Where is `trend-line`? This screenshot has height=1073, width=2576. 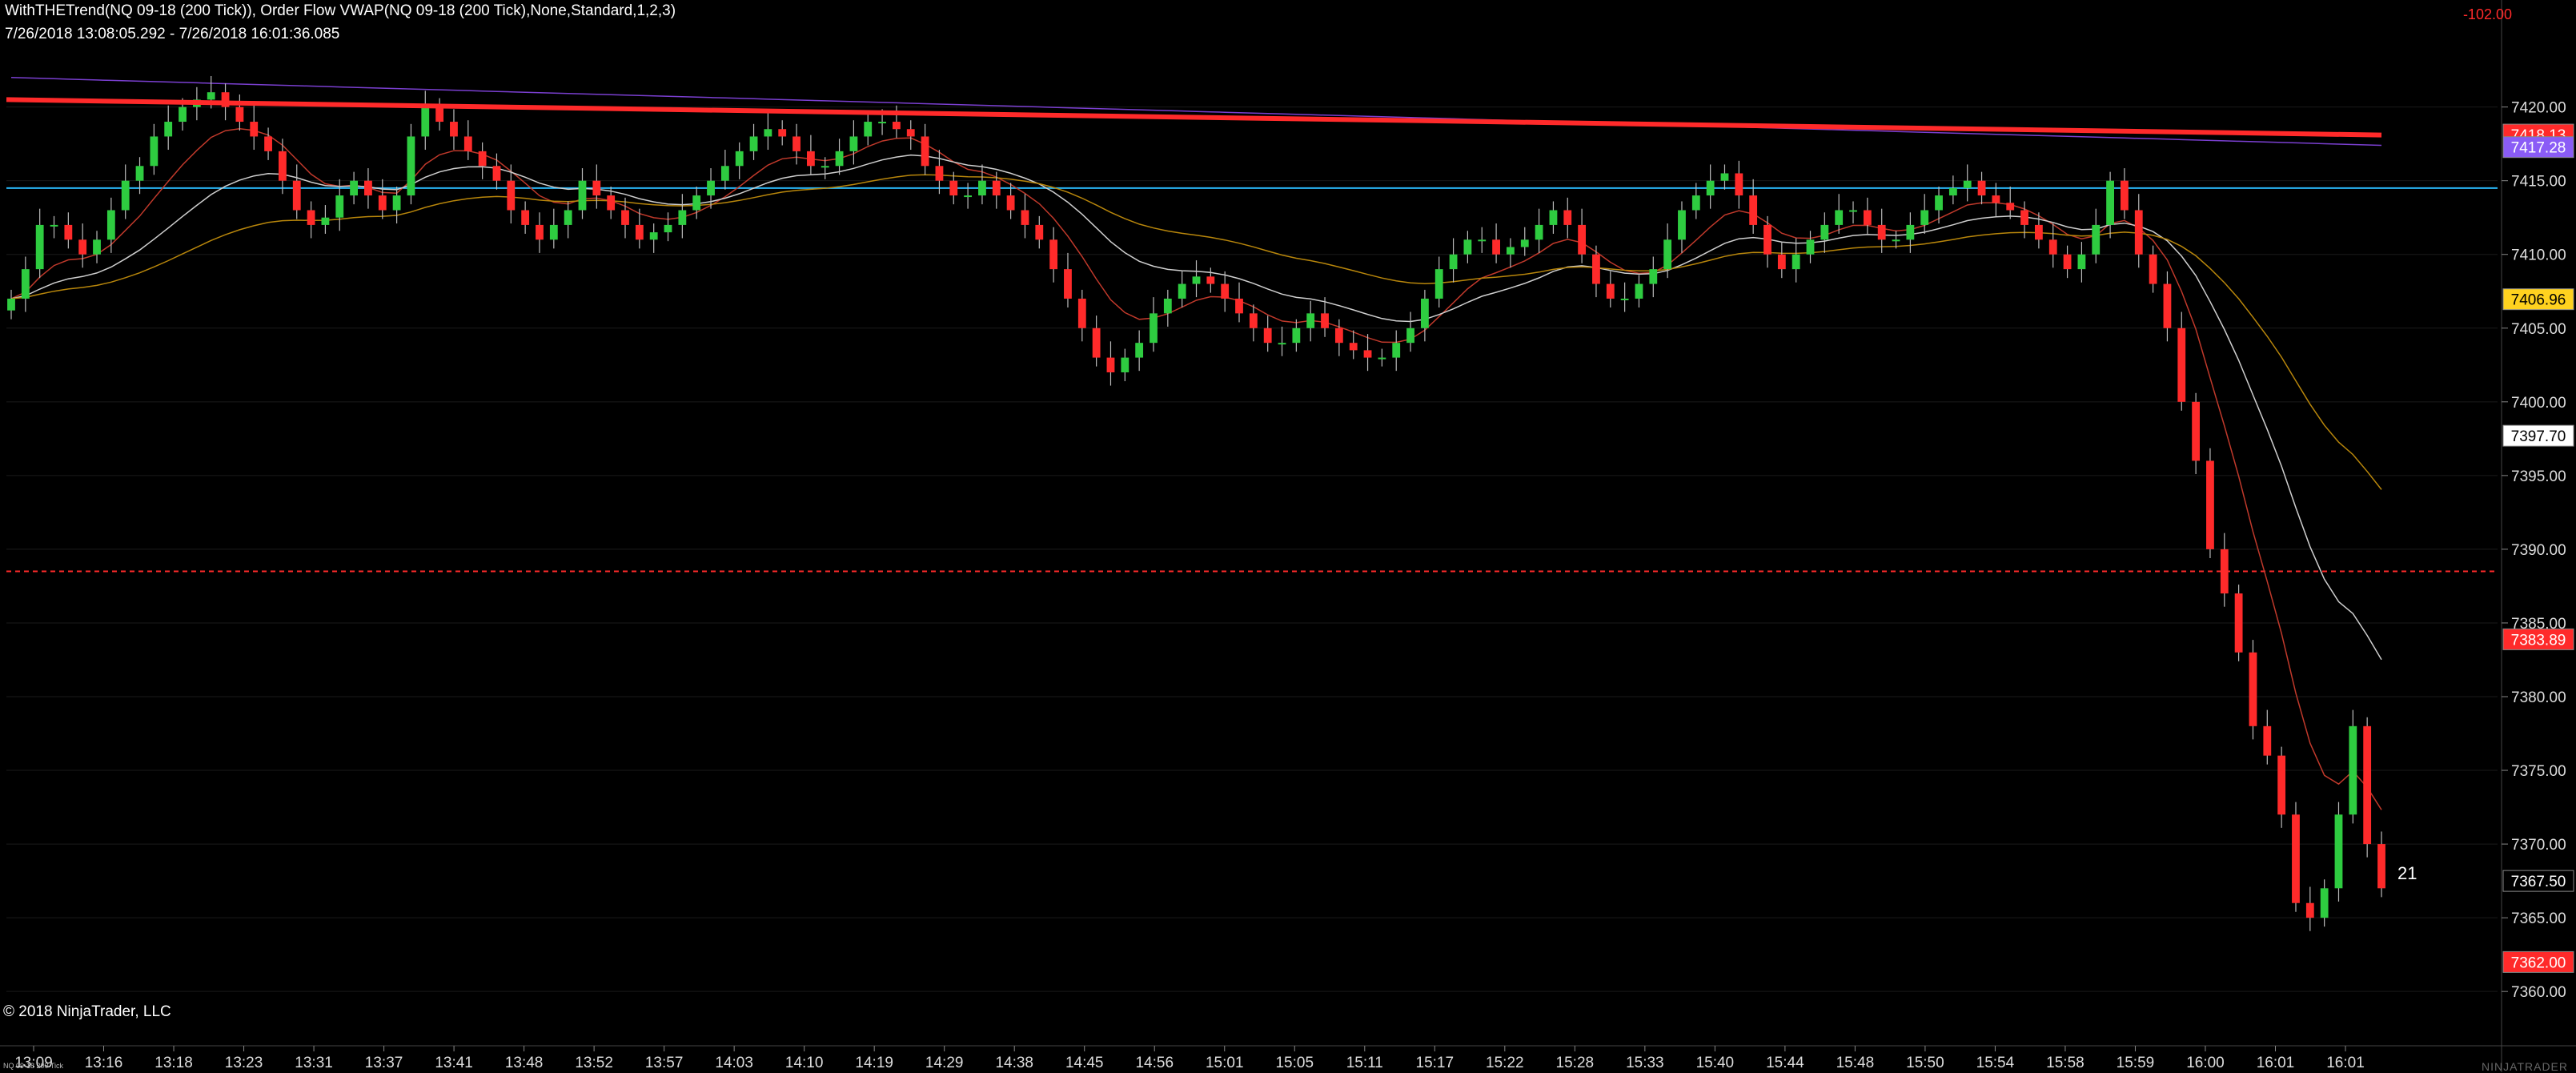
trend-line is located at coordinates (1194, 117).